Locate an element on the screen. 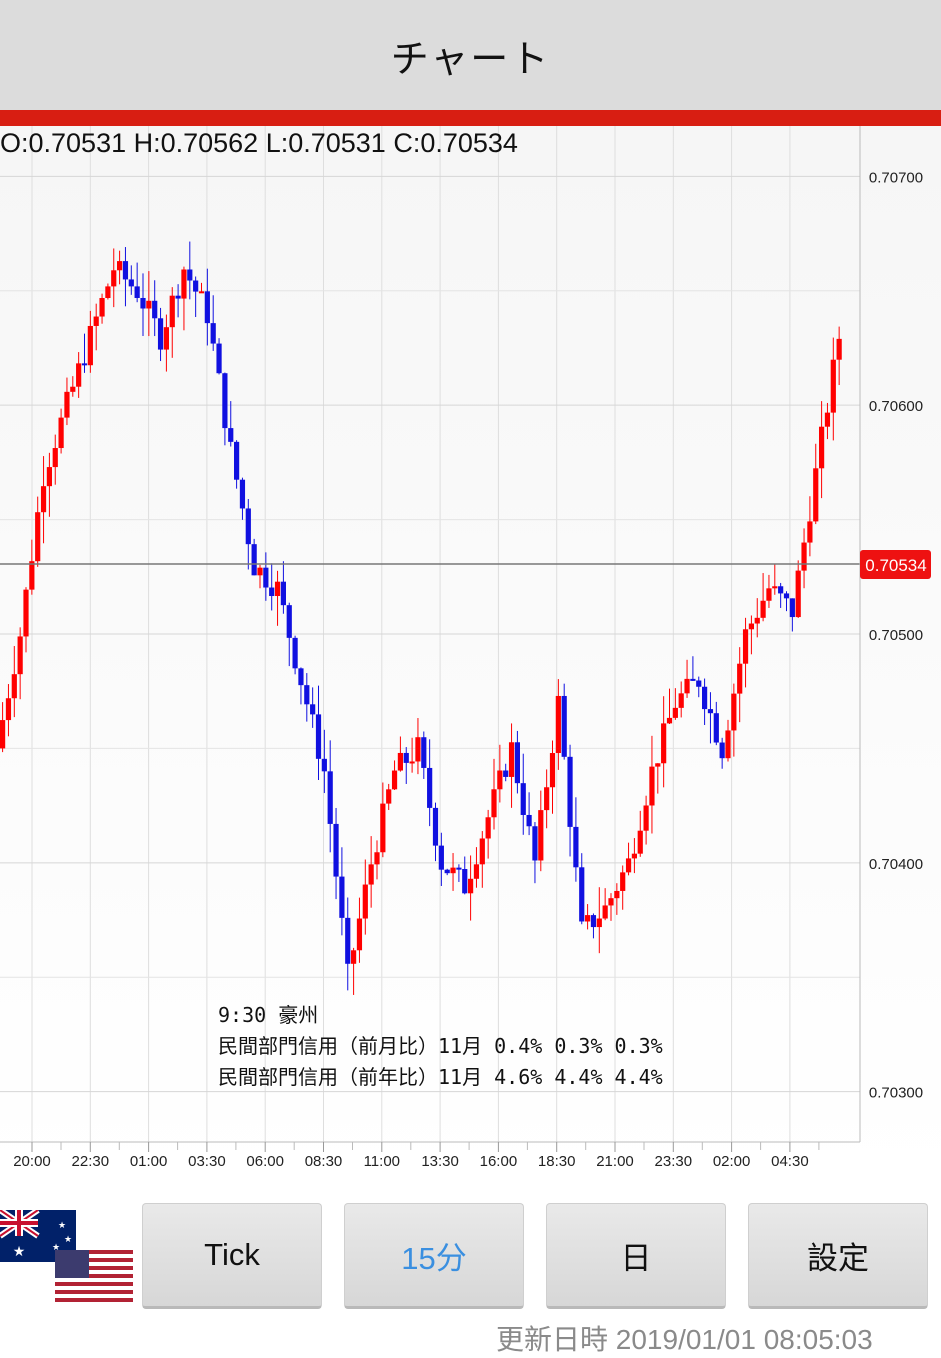 Image resolution: width=941 pixels, height=1358 pixels. time-label: 04:30 is located at coordinates (790, 1161).